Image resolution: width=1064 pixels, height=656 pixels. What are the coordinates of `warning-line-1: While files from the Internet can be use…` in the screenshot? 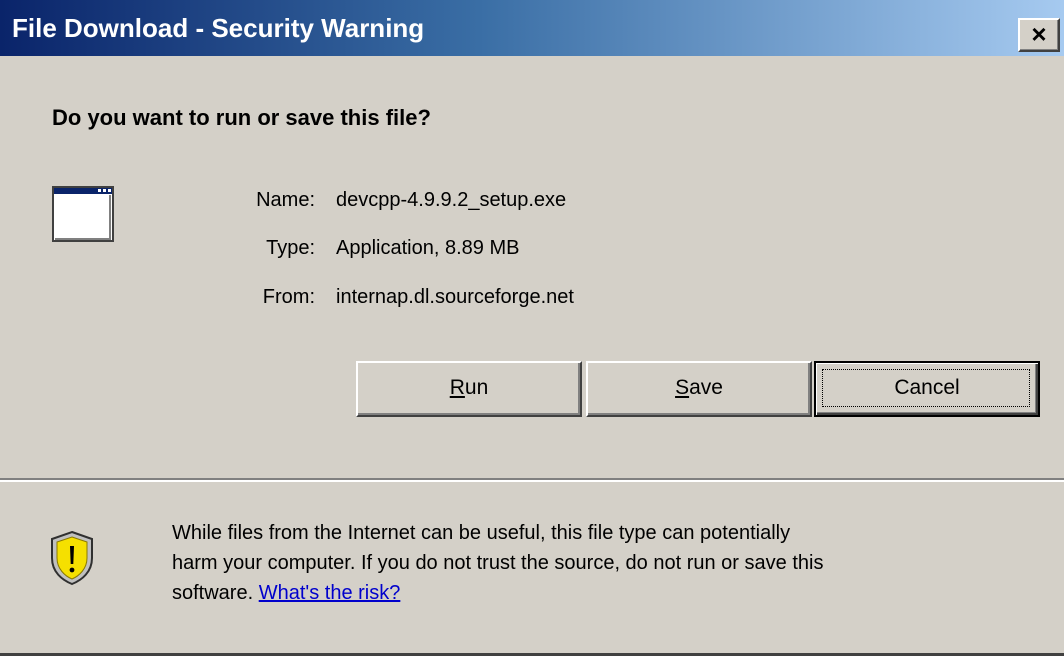 It's located at (481, 533).